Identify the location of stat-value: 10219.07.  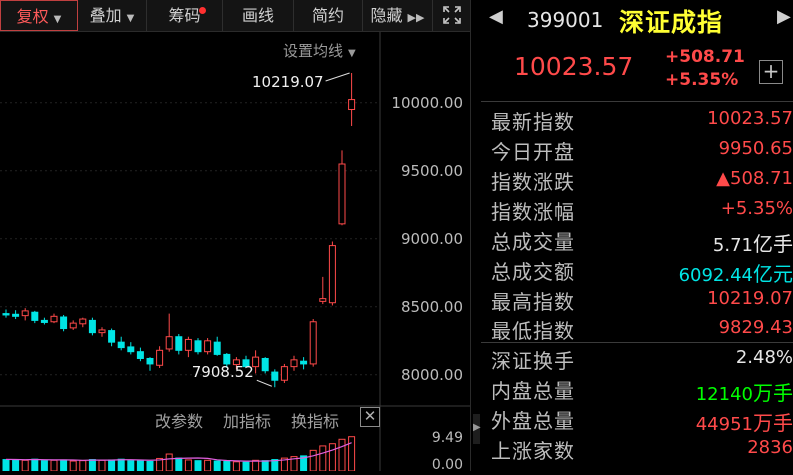
(750, 298).